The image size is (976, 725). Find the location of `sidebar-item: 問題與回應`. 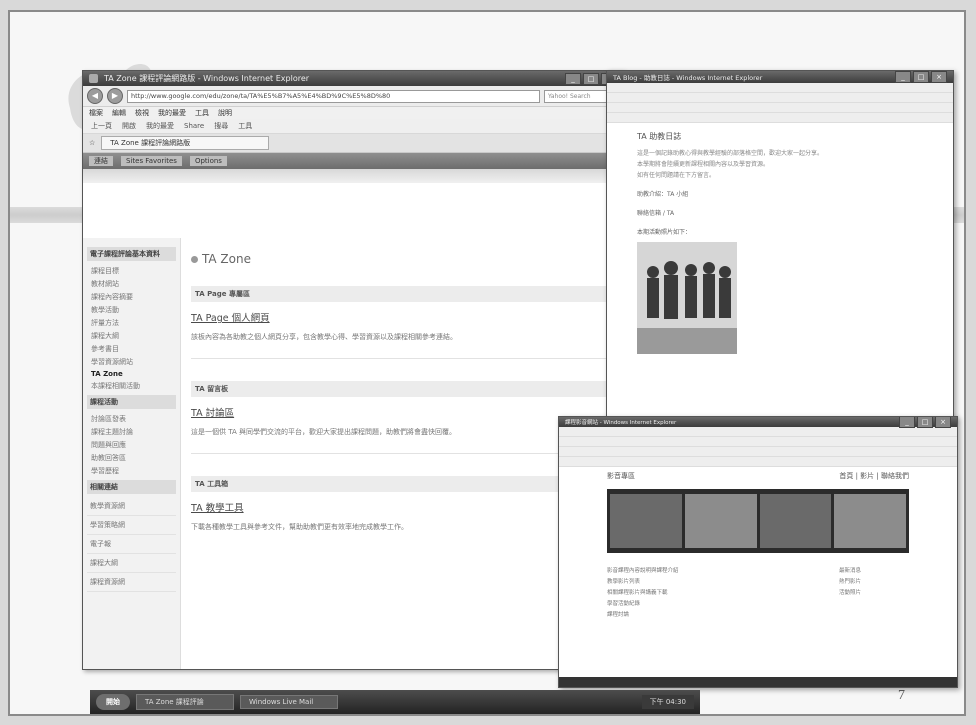

sidebar-item: 問題與回應 is located at coordinates (131, 444).